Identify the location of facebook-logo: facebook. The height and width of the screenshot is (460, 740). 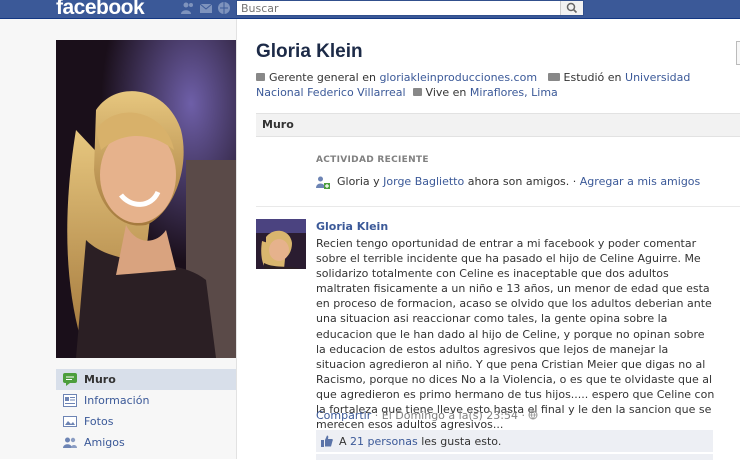
(100, 10).